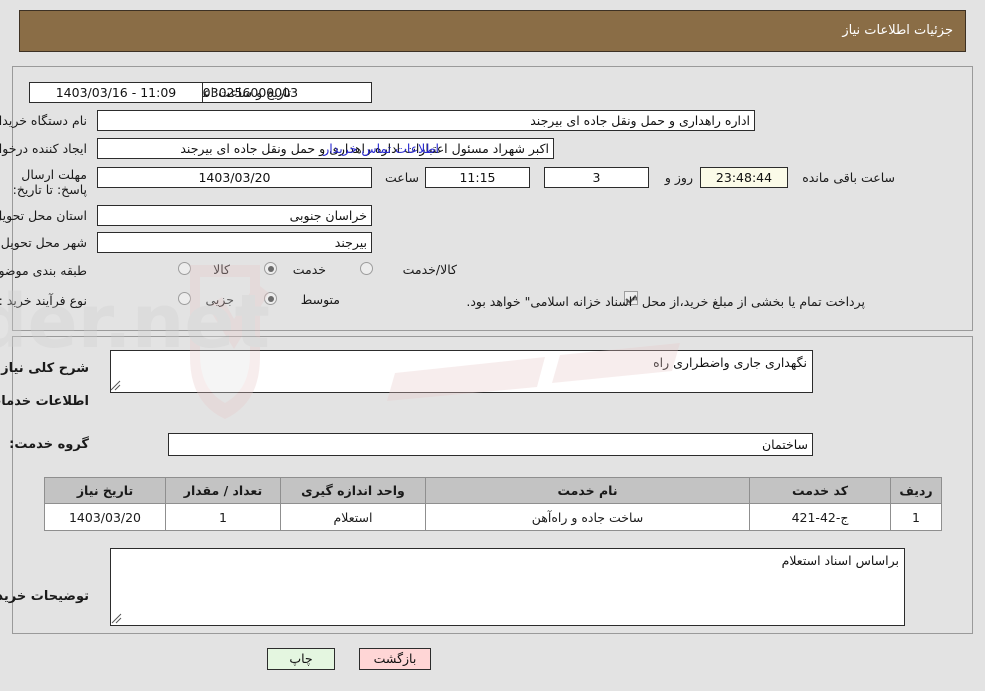 Image resolution: width=985 pixels, height=691 pixels. I want to click on radio-category-kala-label: کالا, so click(221, 269).